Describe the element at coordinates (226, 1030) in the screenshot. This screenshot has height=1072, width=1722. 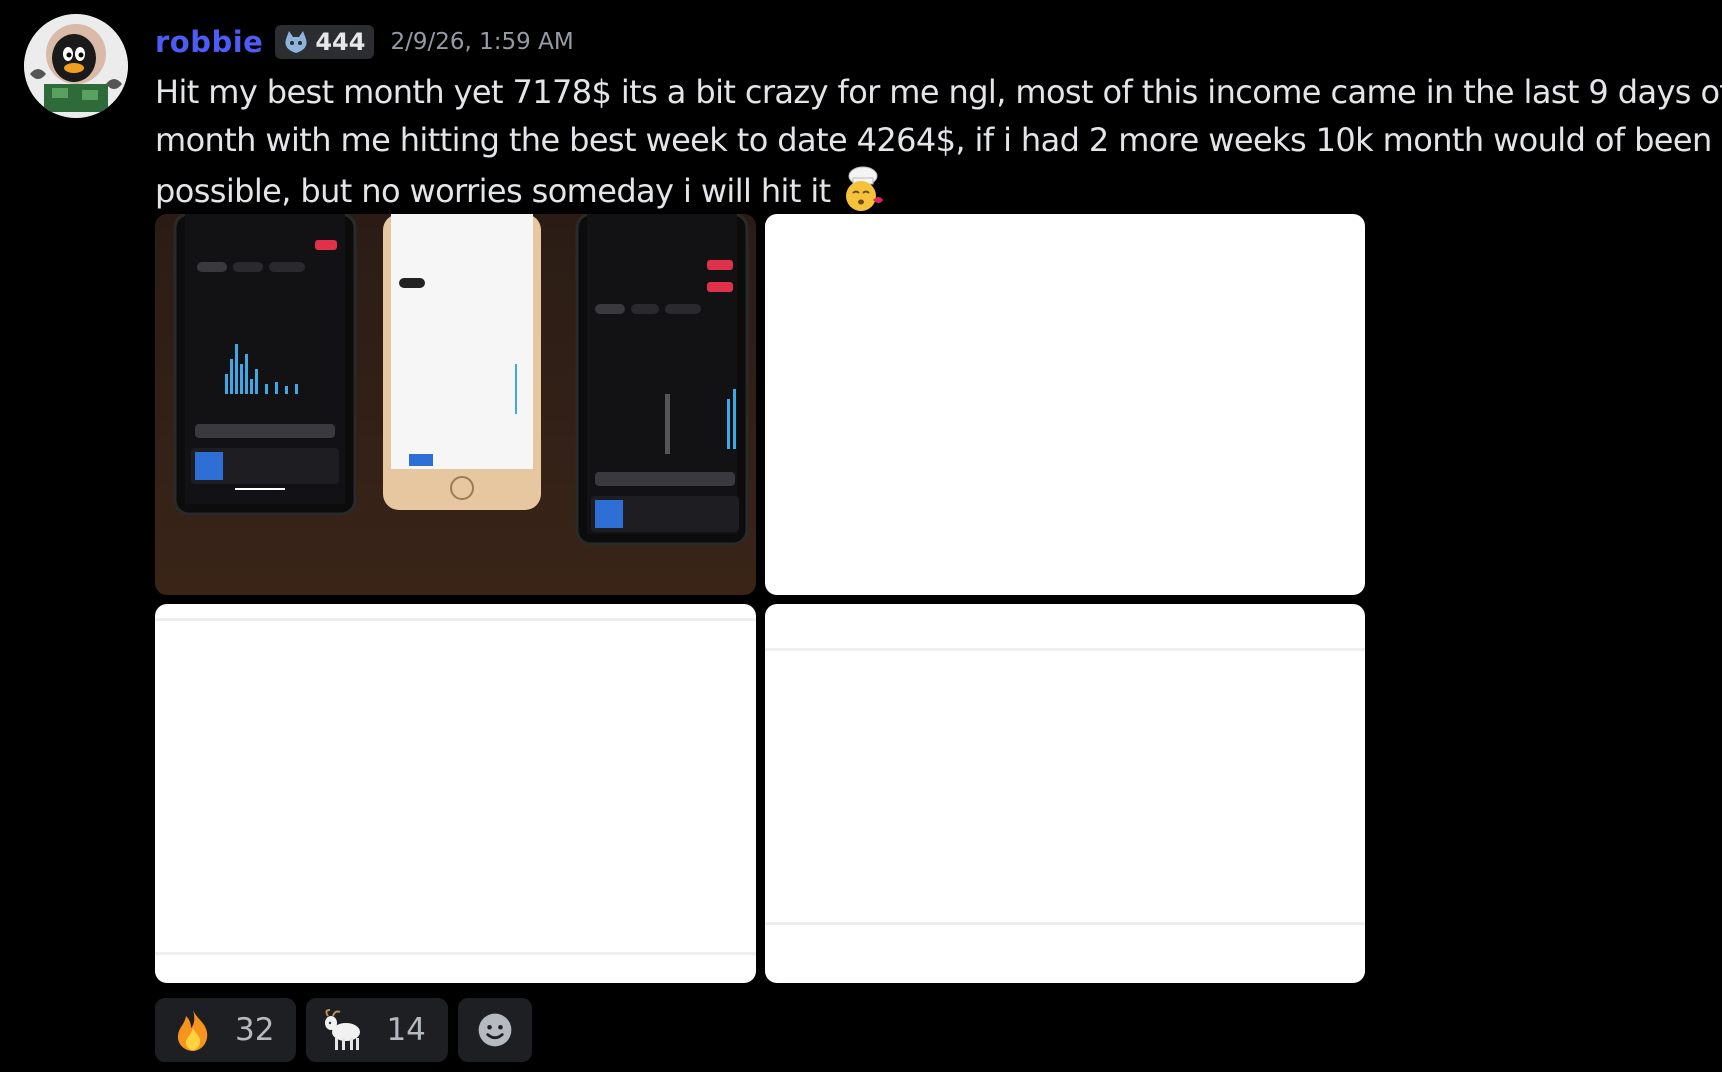
I see `reaction-fire: 32` at that location.